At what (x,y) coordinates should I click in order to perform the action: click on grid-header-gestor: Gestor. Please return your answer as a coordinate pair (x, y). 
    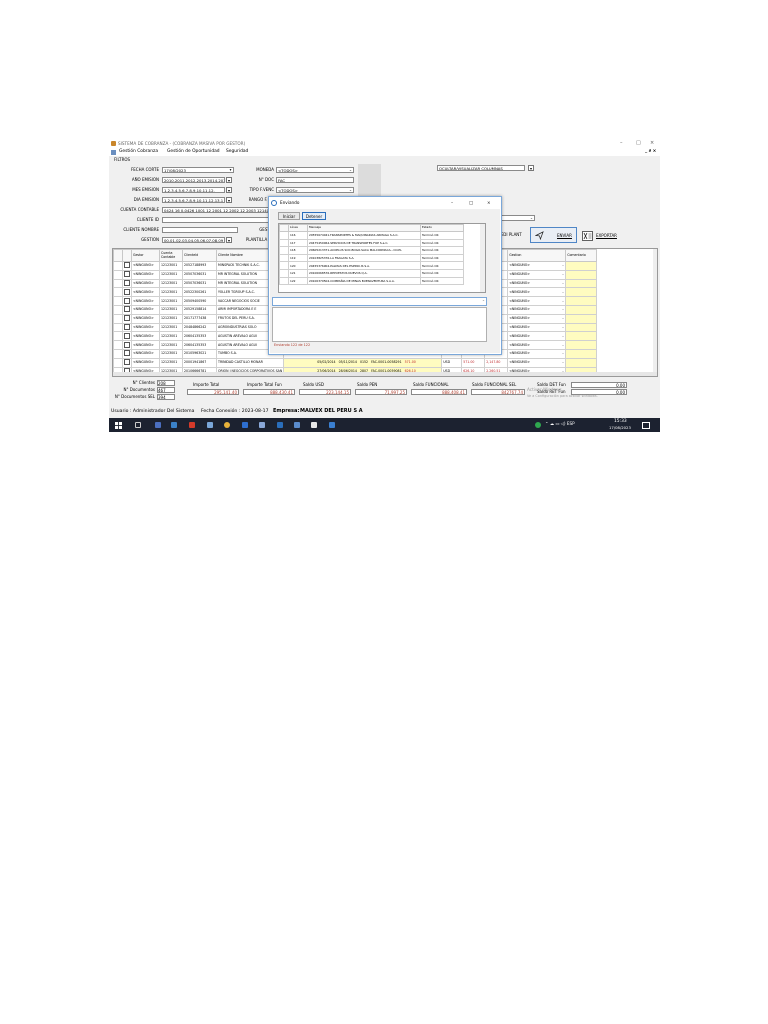
    Looking at the image, I should click on (145, 255).